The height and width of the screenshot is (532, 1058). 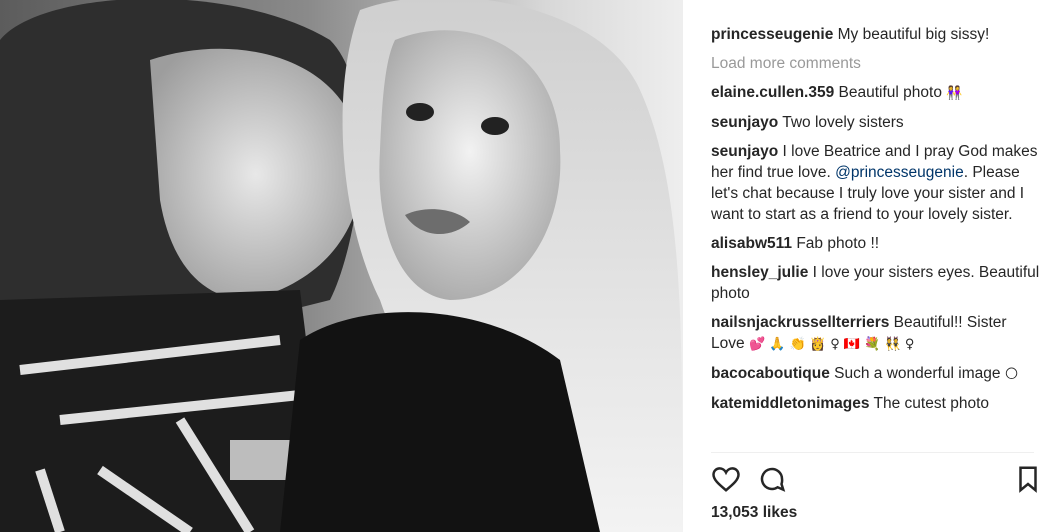 What do you see at coordinates (790, 403) in the screenshot?
I see `comment-username: katemiddletonimages` at bounding box center [790, 403].